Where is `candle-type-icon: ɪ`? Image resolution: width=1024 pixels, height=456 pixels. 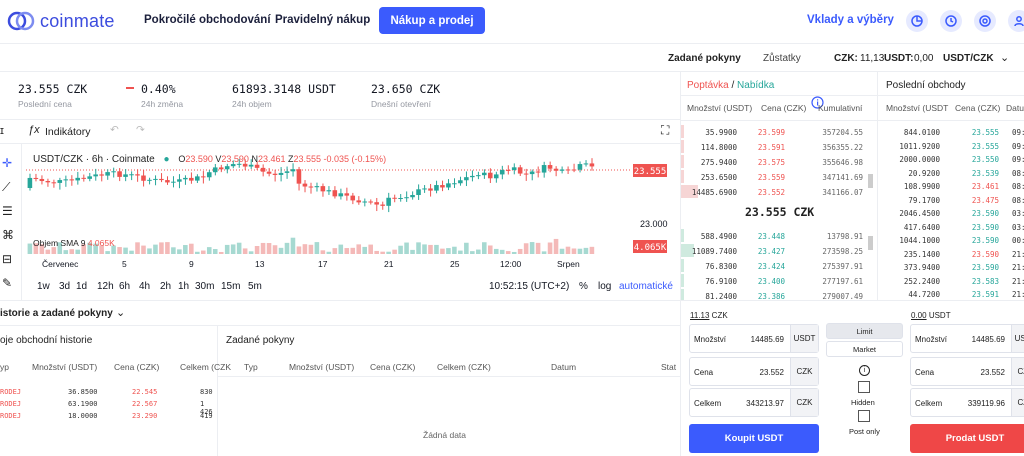 candle-type-icon: ɪ is located at coordinates (2, 131).